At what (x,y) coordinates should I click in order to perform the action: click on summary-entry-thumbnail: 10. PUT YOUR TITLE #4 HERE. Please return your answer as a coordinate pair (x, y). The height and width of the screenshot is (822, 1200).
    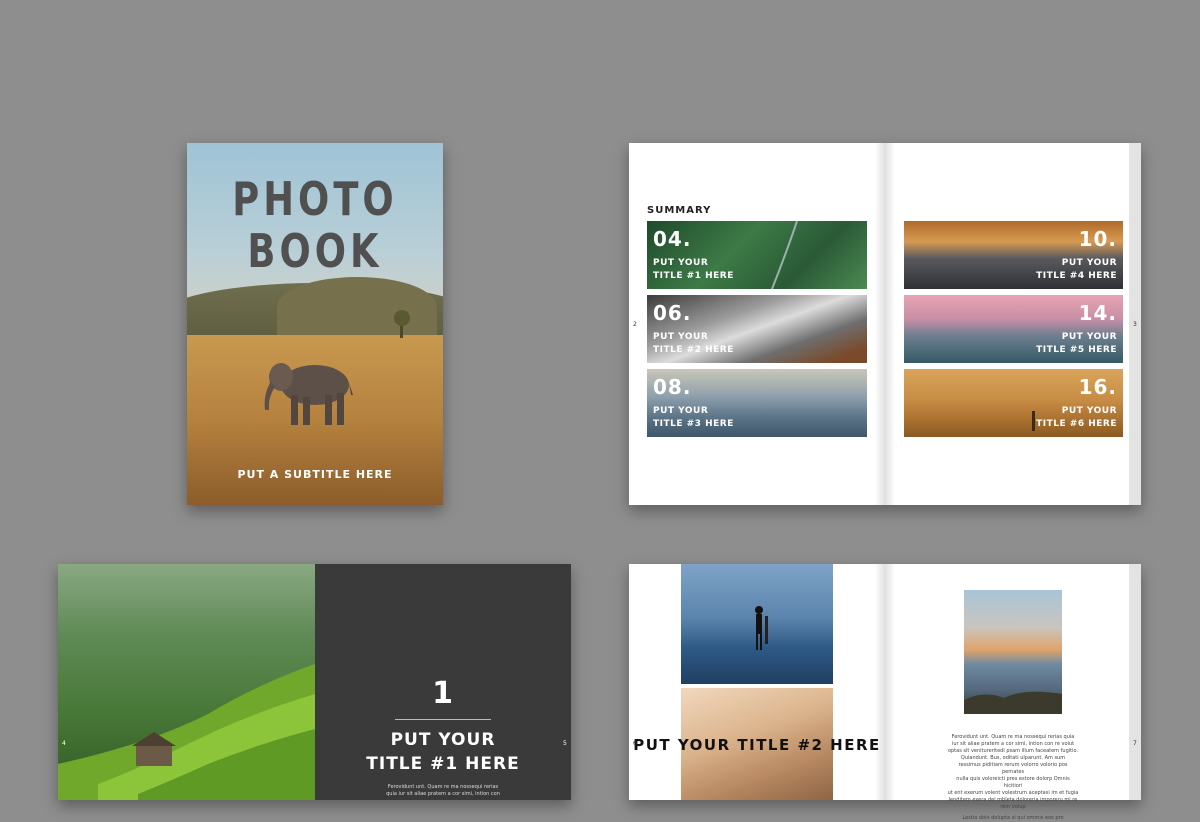
    Looking at the image, I should click on (1013, 255).